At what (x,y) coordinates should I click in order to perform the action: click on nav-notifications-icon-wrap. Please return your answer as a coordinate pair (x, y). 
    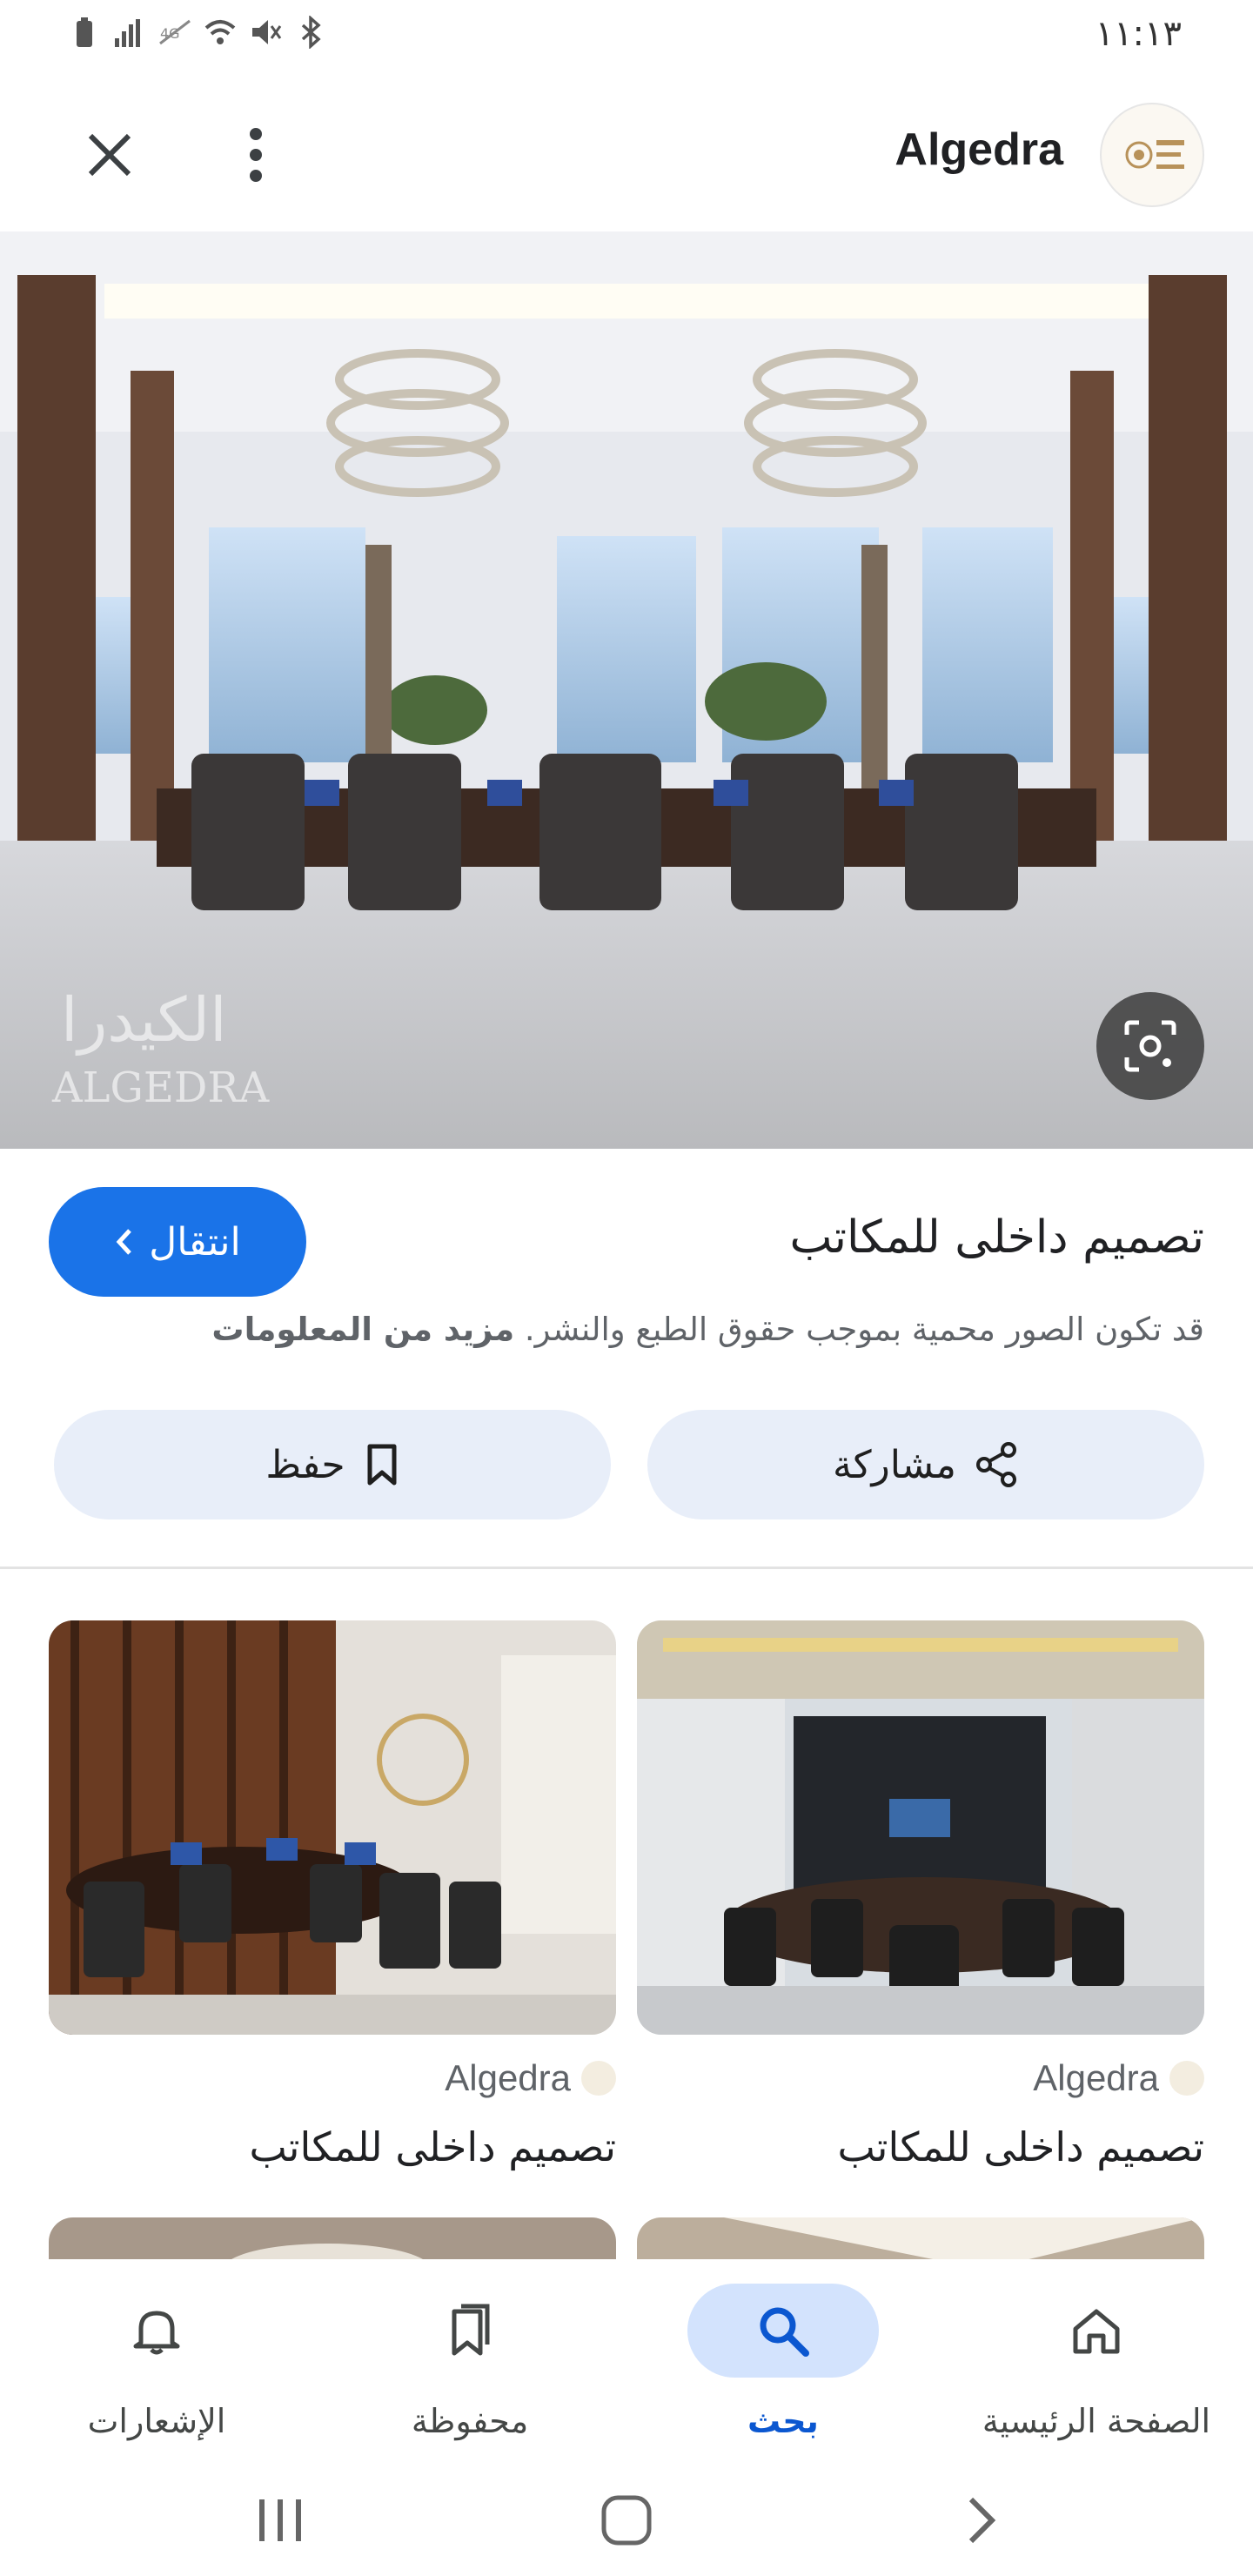
    Looking at the image, I should click on (156, 2331).